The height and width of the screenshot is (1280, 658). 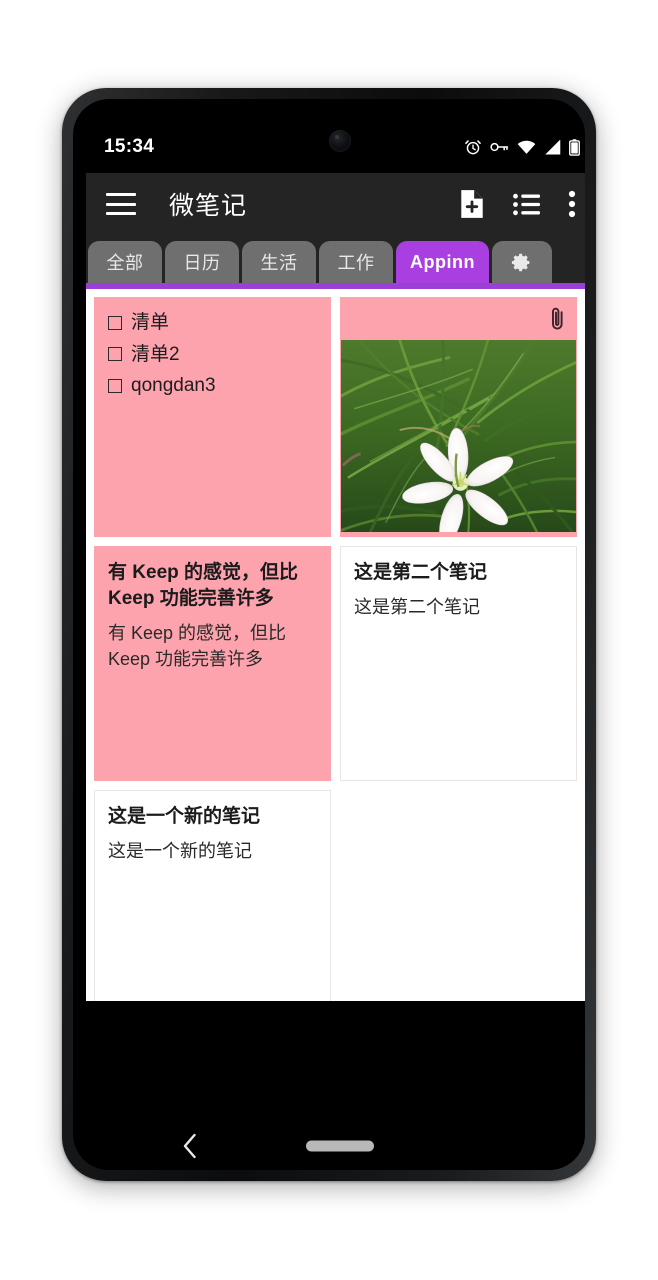 I want to click on checklist-item: qongdan3, so click(x=212, y=386).